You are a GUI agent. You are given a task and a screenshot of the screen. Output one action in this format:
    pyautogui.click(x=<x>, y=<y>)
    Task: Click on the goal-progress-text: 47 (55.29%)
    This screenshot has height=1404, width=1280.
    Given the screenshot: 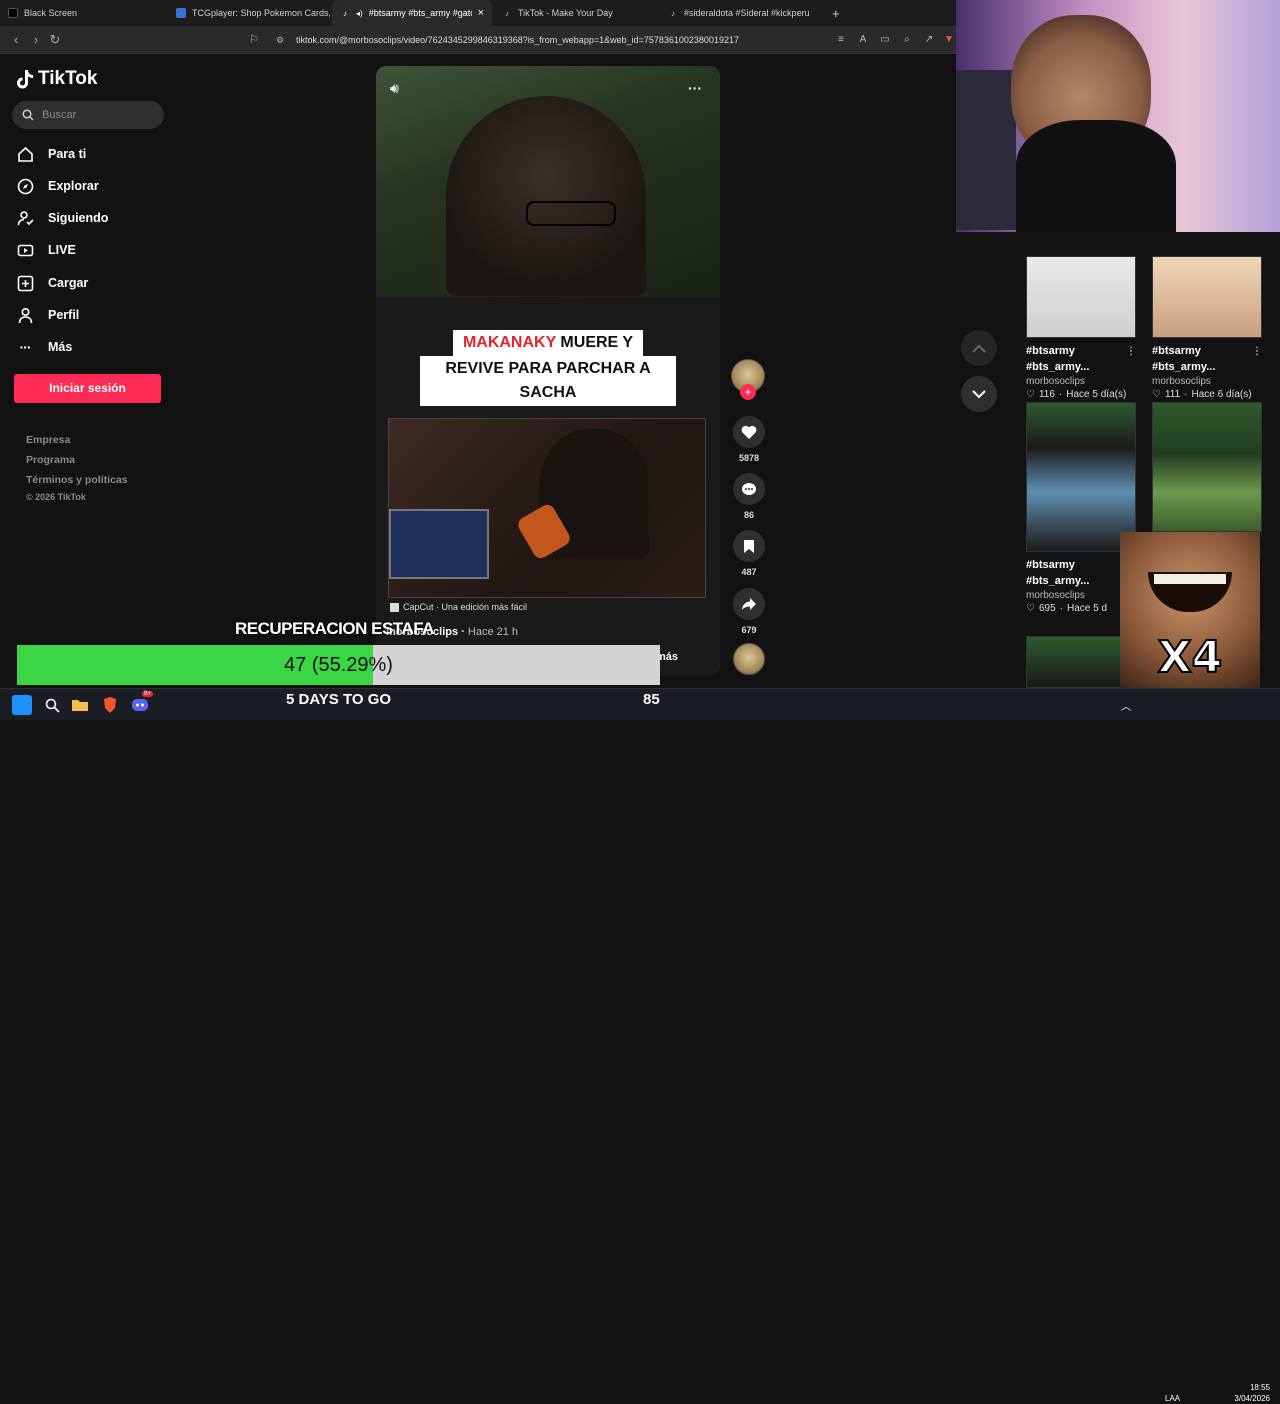 What is the action you would take?
    pyautogui.click(x=338, y=665)
    